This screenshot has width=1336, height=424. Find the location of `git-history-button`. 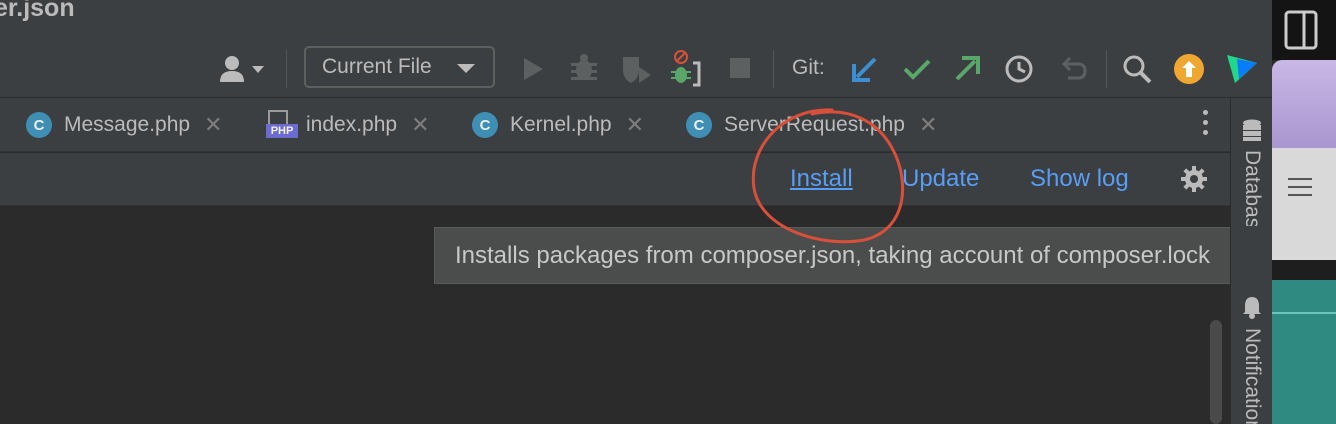

git-history-button is located at coordinates (1019, 69).